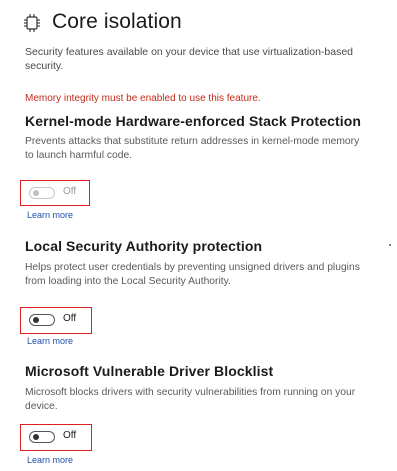 Image resolution: width=397 pixels, height=471 pixels. Describe the element at coordinates (42, 320) in the screenshot. I see `lsa-protection-toggle` at that location.